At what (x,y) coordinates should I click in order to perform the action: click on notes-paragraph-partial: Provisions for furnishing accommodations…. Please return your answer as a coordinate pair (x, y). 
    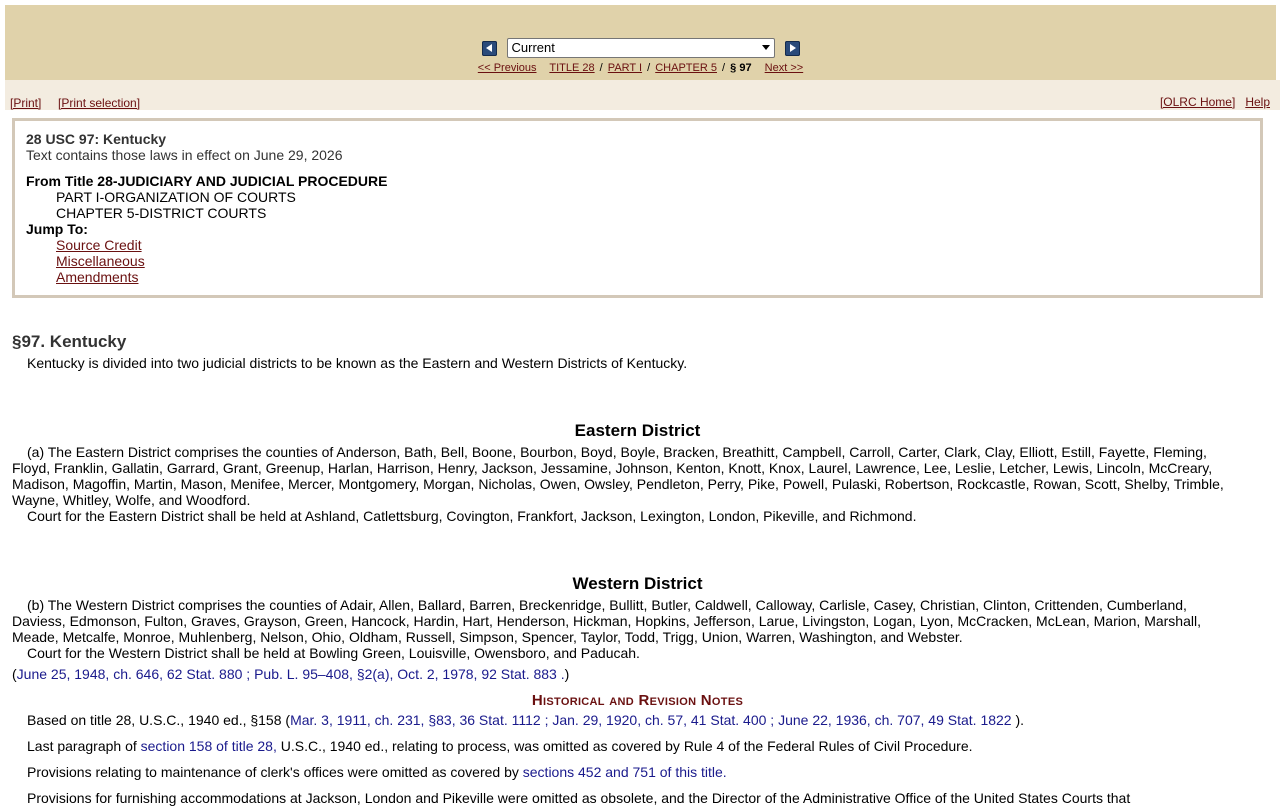
    Looking at the image, I should click on (579, 798).